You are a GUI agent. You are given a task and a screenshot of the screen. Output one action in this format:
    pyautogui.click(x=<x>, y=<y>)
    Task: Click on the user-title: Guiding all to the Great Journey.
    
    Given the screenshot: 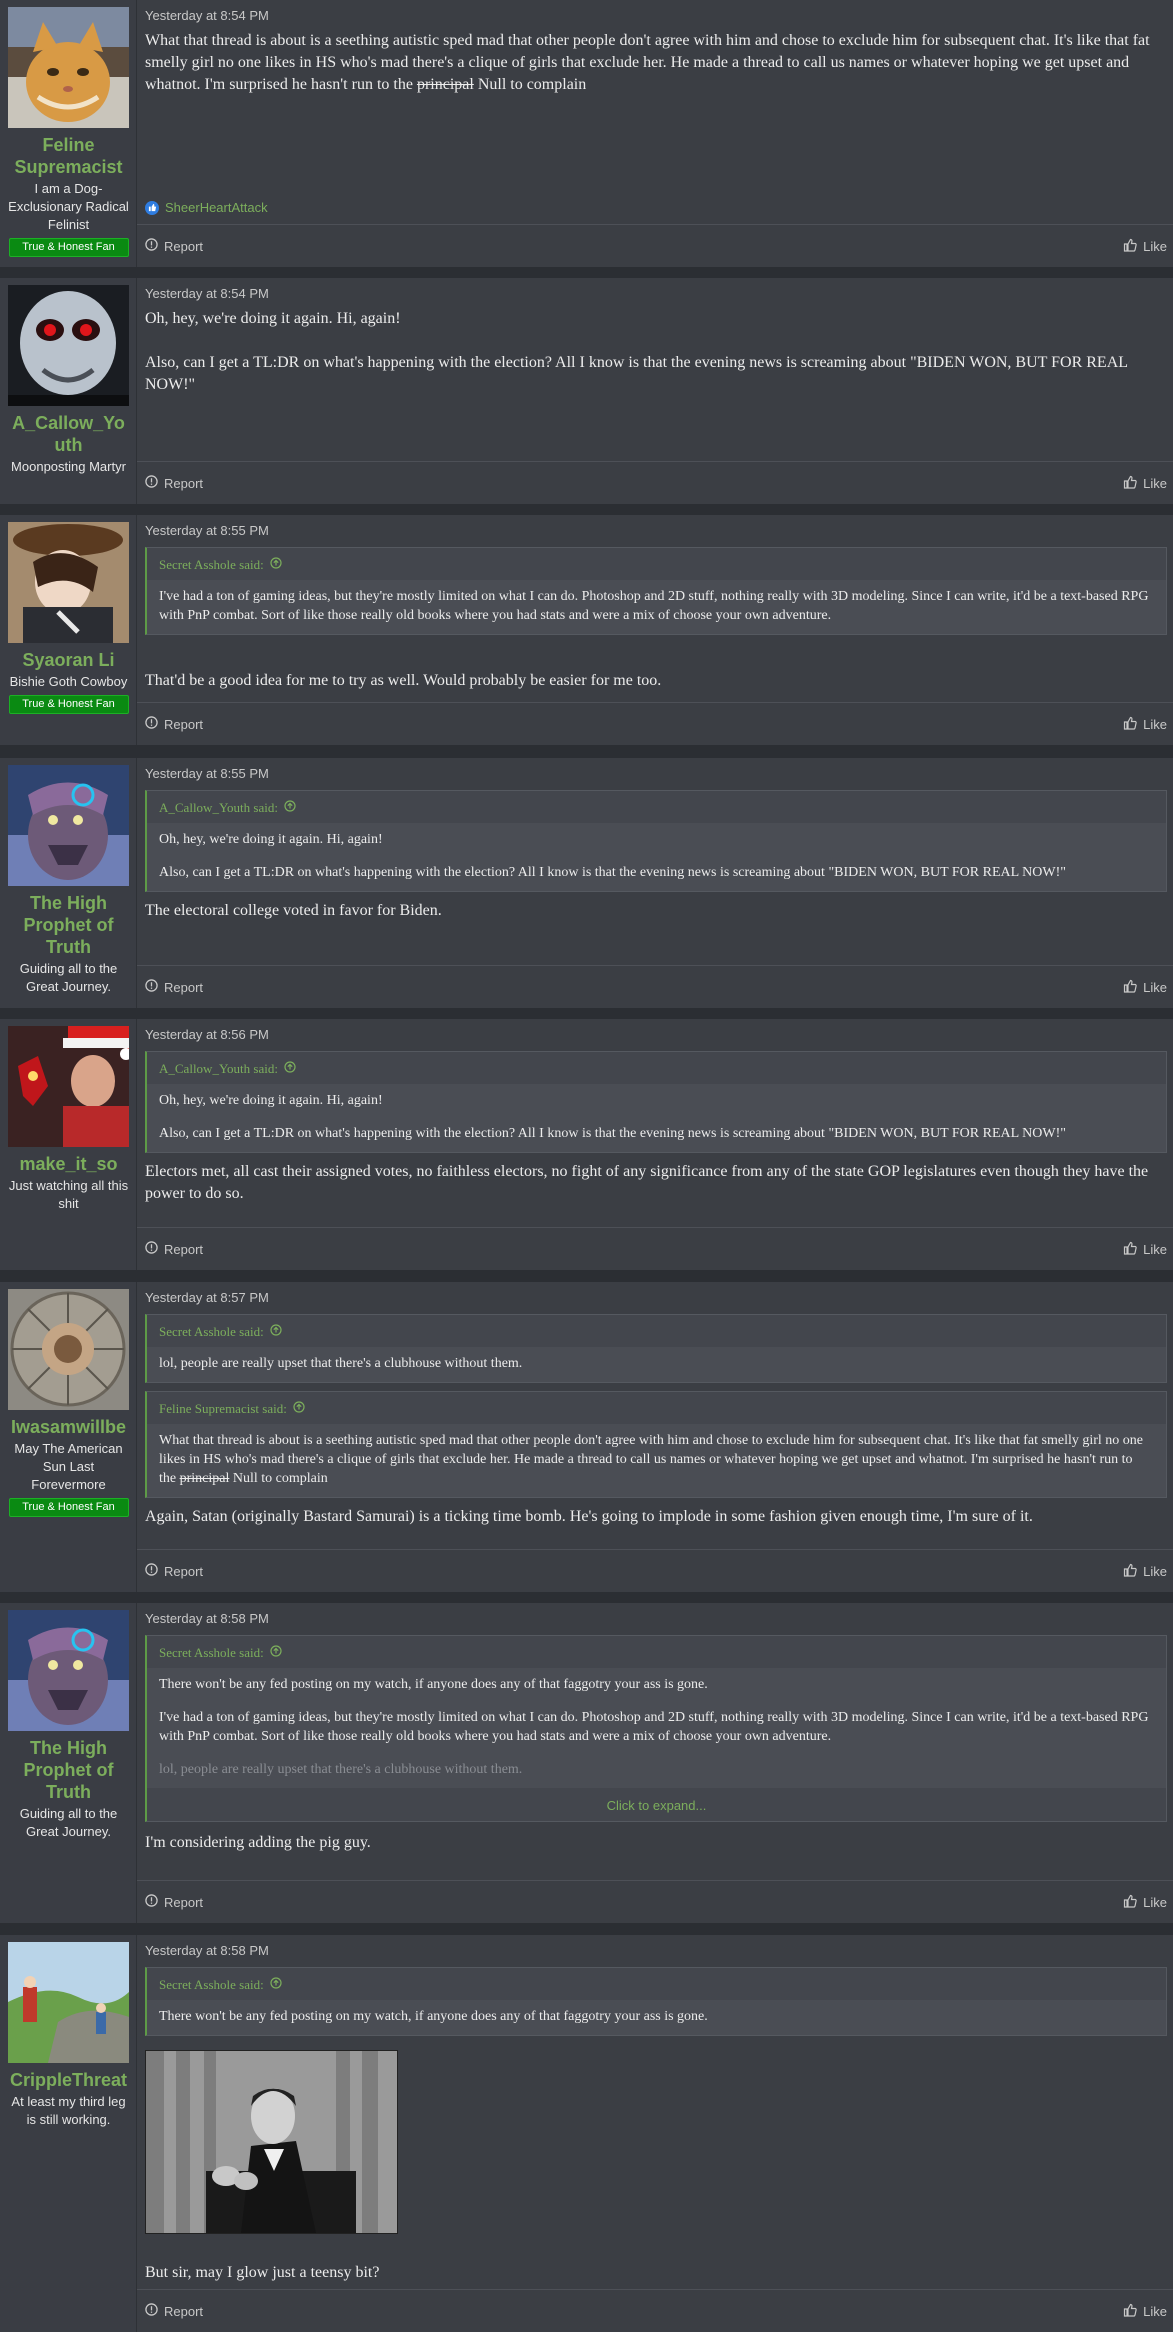 What is the action you would take?
    pyautogui.click(x=68, y=977)
    